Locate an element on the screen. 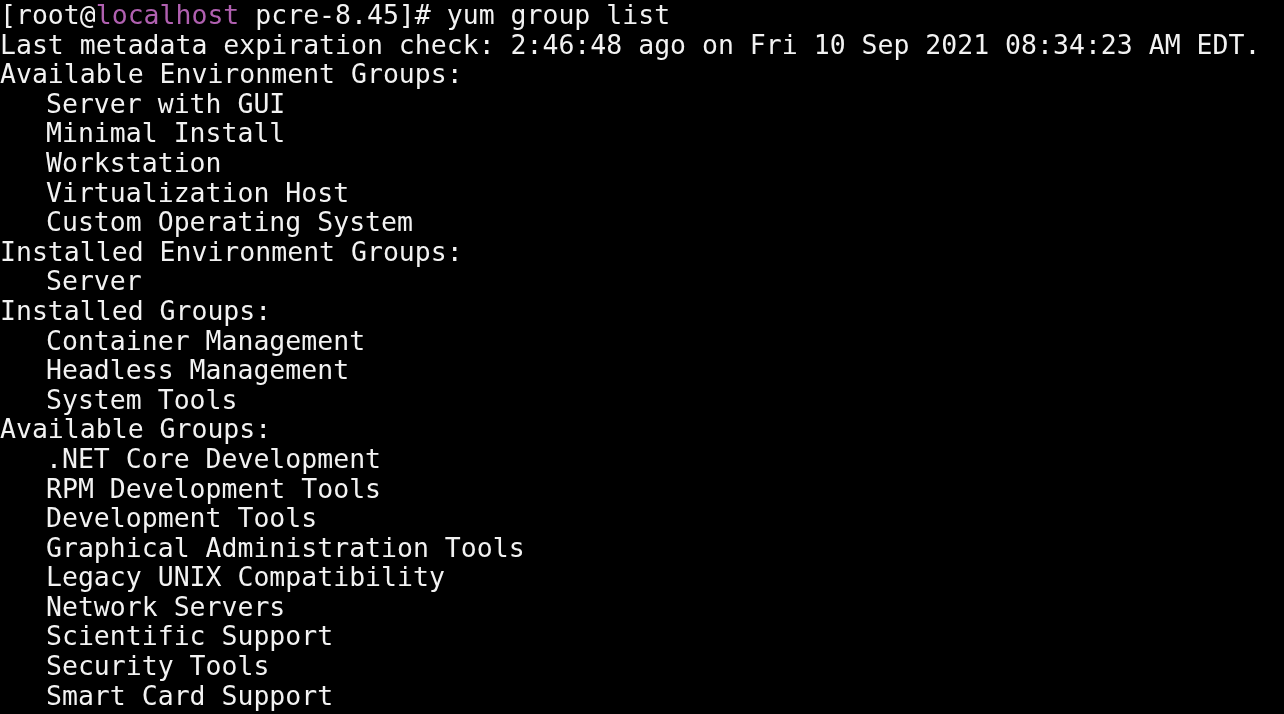 The image size is (1284, 714). group-name: .NET Core Development is located at coordinates (214, 458).